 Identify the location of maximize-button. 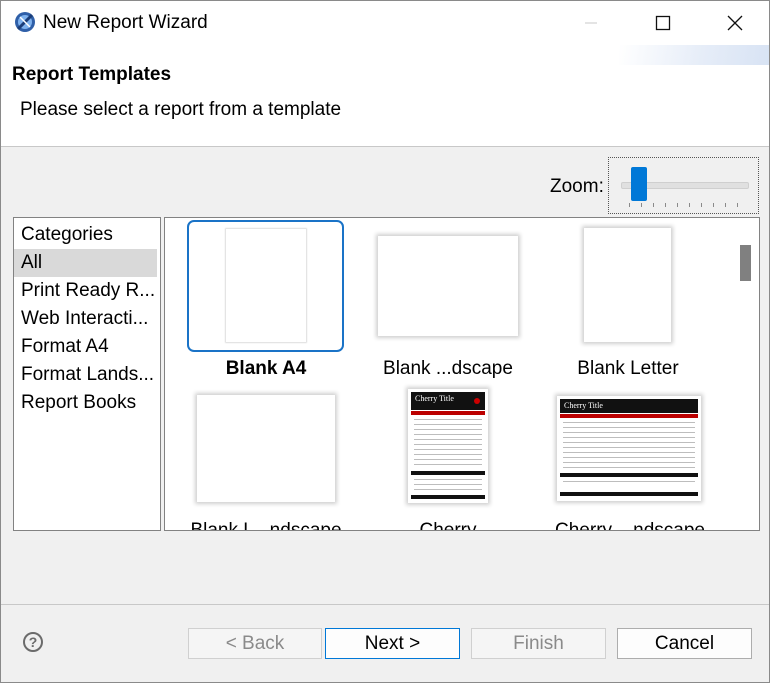
(663, 23).